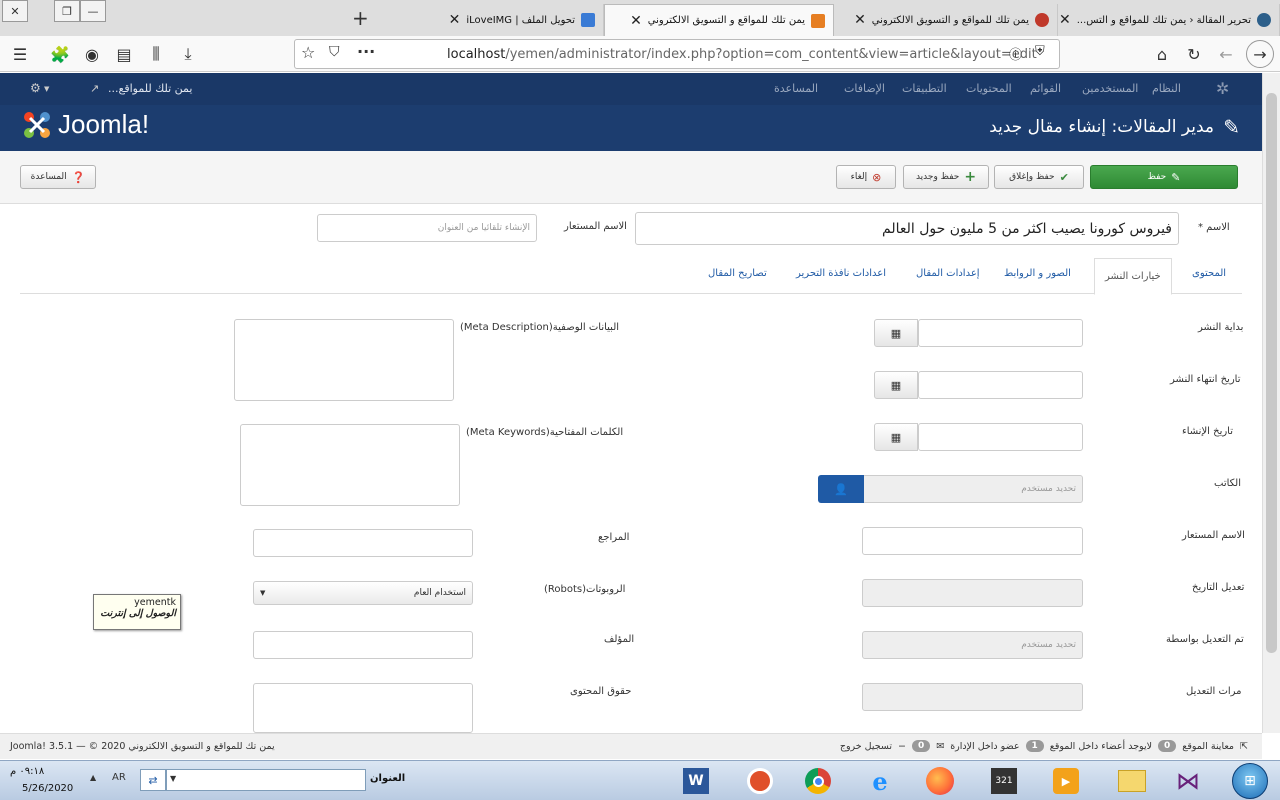 The image size is (1280, 800). Describe the element at coordinates (818, 781) in the screenshot. I see `chrome-icon` at that location.